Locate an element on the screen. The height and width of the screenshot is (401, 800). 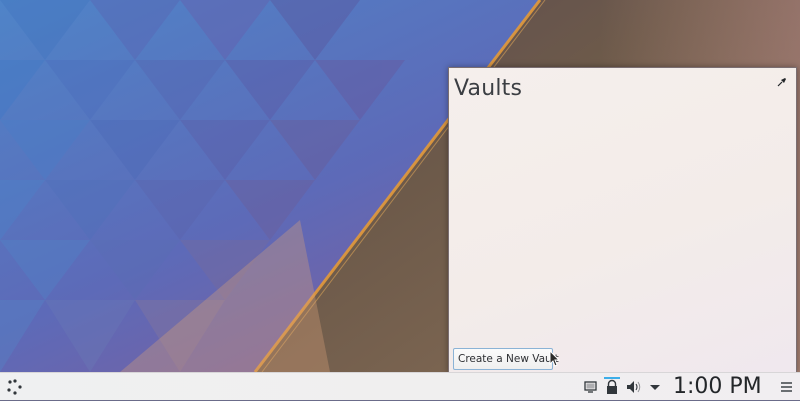
application-launcher-icon is located at coordinates (15, 387).